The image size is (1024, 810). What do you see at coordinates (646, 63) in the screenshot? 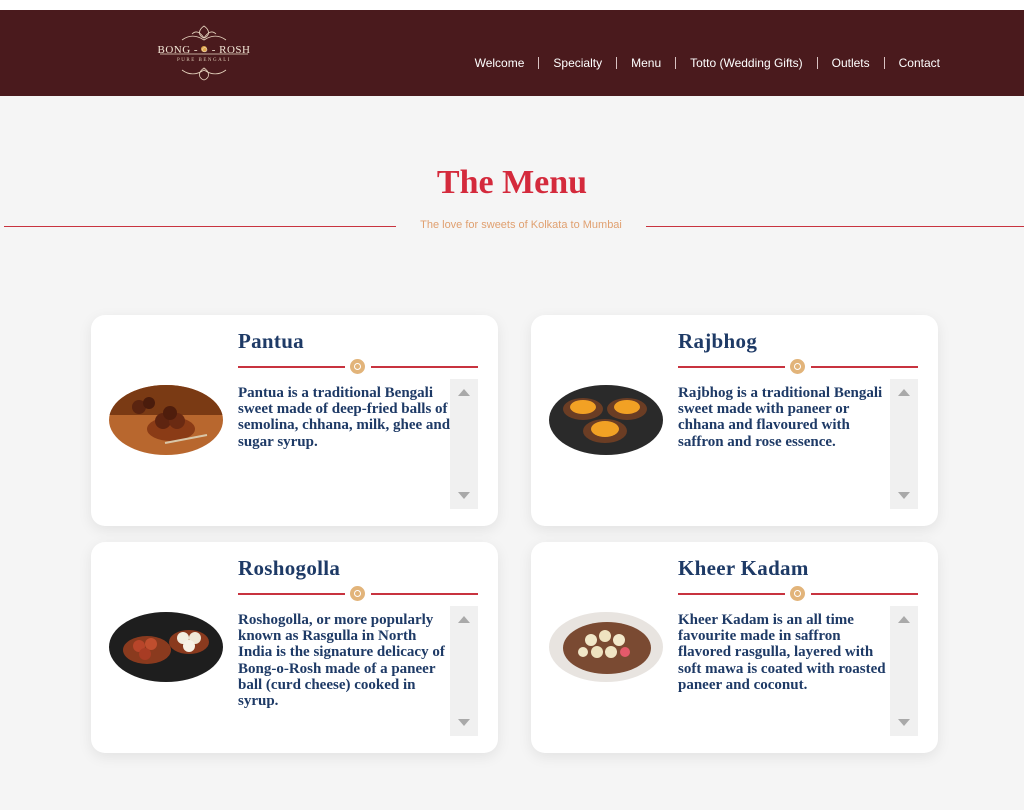
I see `nav-menu: Menu` at bounding box center [646, 63].